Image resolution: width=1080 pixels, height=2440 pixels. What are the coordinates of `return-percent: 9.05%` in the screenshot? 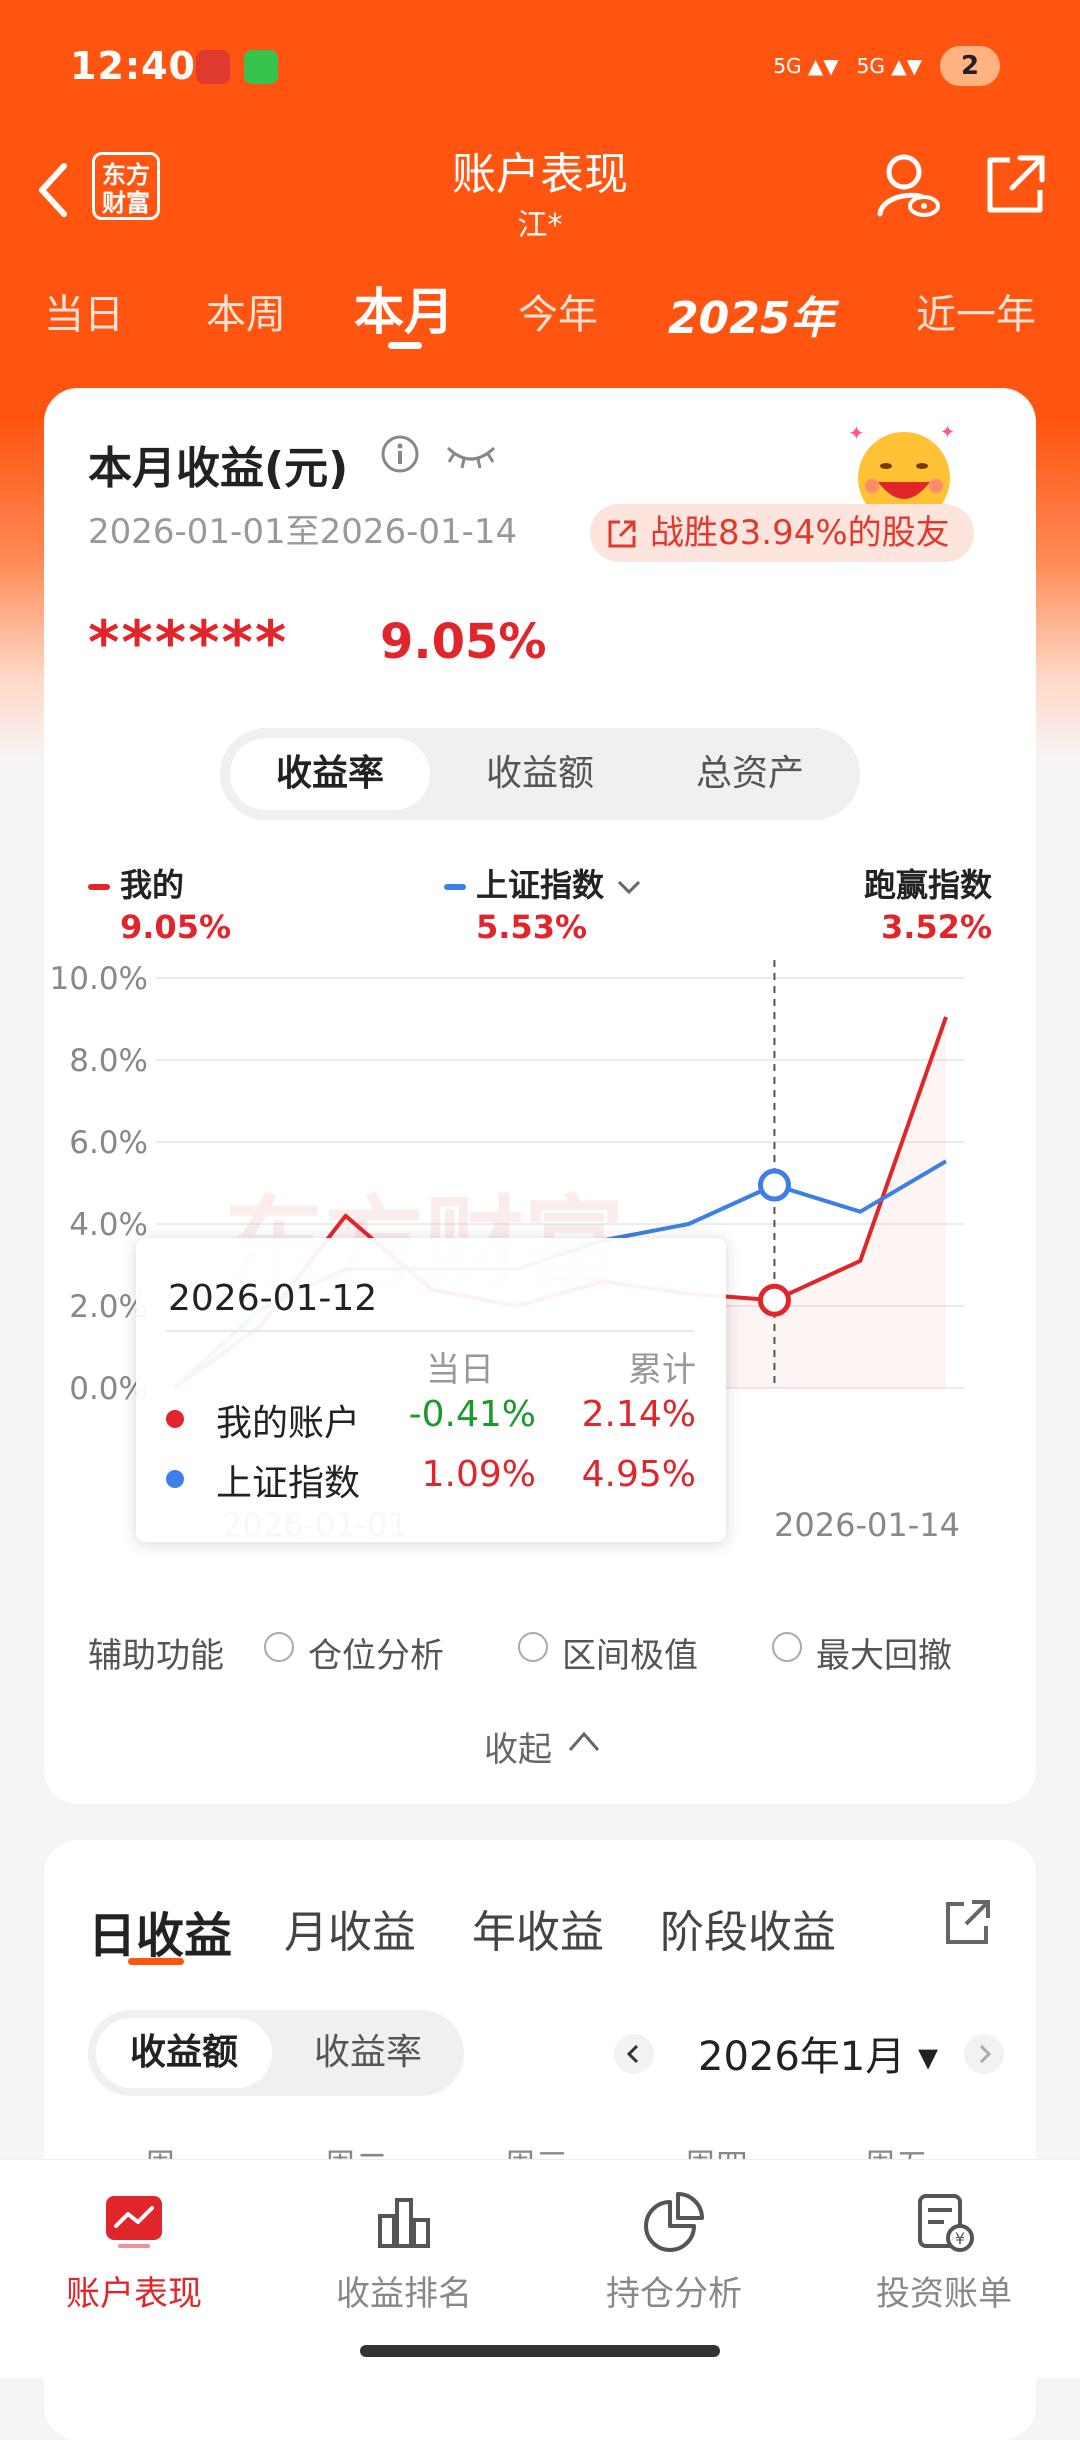 It's located at (463, 642).